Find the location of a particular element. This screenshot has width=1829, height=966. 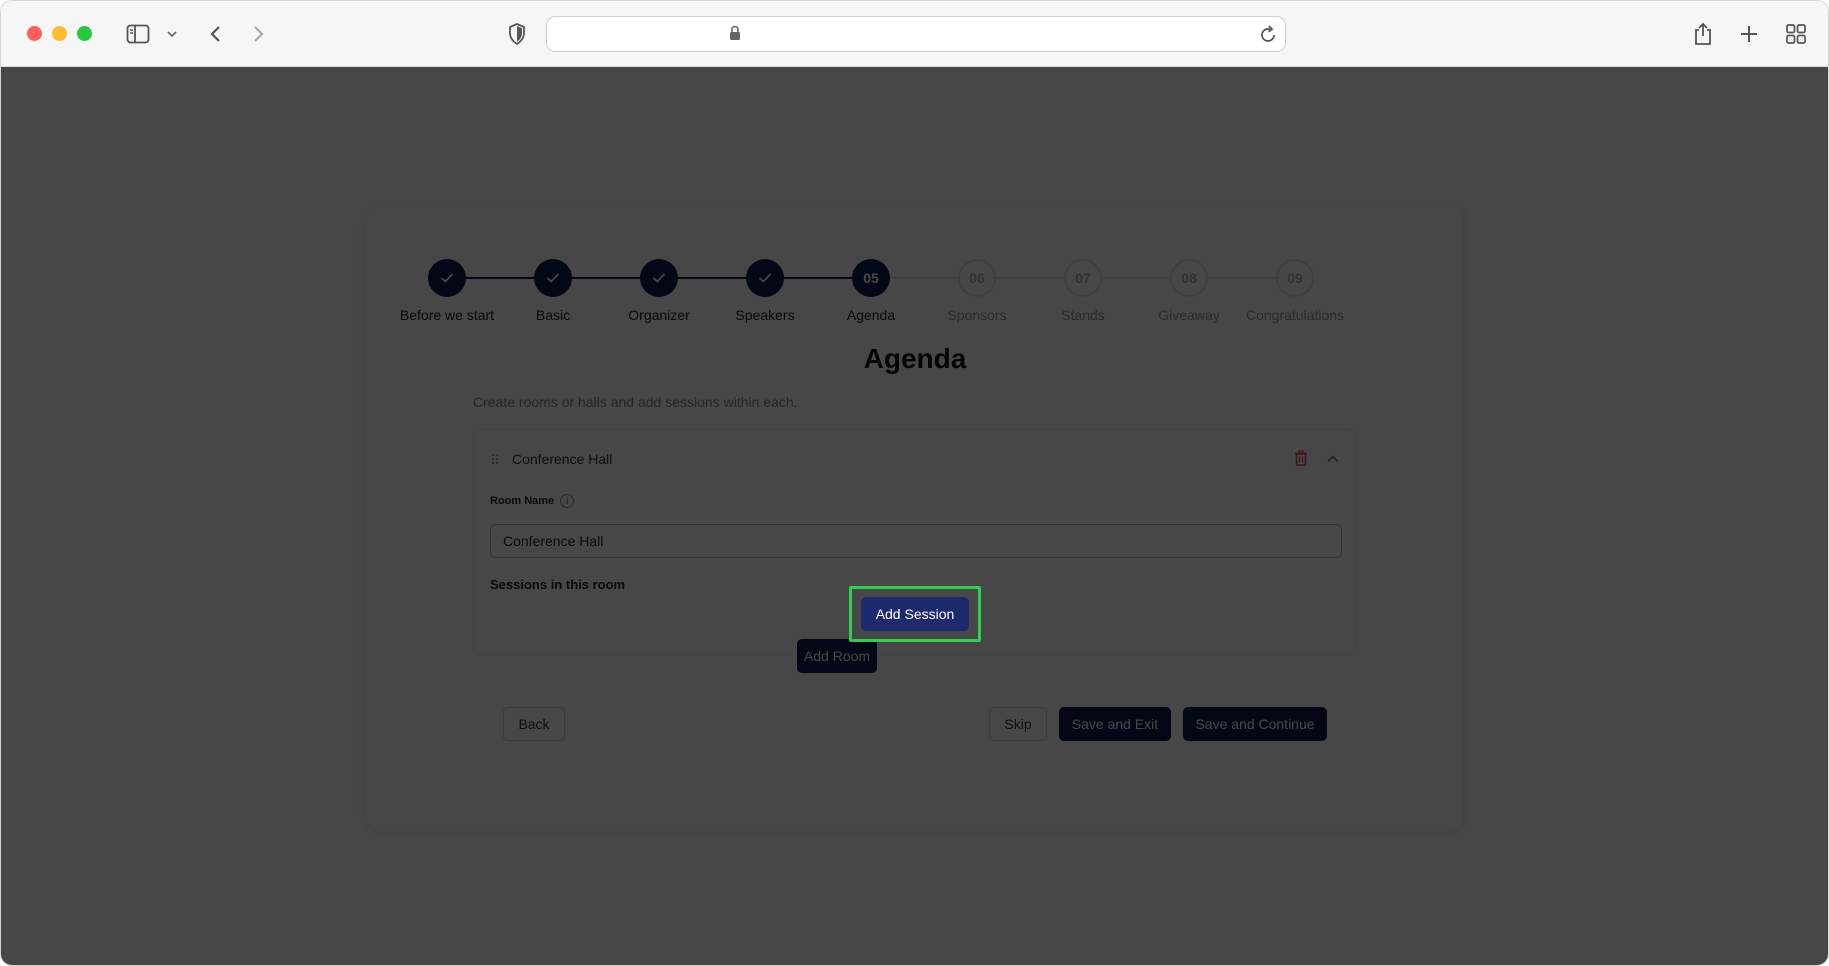

step-speakers: Speakers is located at coordinates (765, 291).